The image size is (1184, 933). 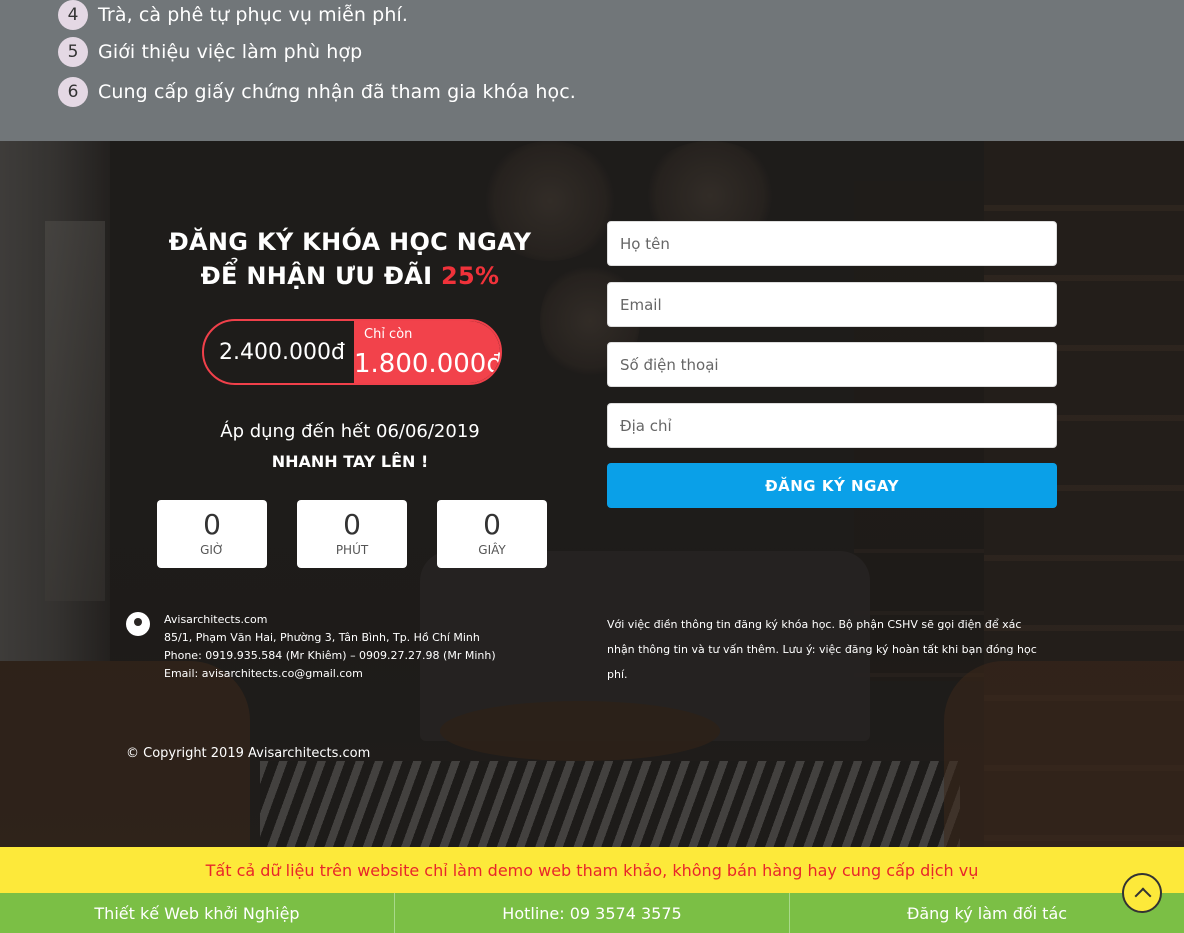 I want to click on promo-line-2-text: ĐỂ NHẬN ƯU ĐÃI, so click(x=316, y=276).